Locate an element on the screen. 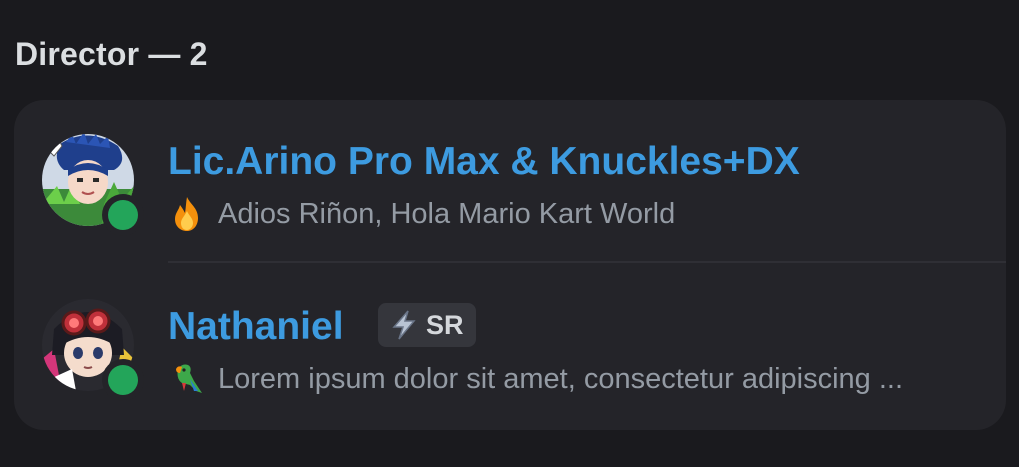 The image size is (1019, 467). member-name: Lic.Arino Pro Max & Knuckles+DX is located at coordinates (484, 162).